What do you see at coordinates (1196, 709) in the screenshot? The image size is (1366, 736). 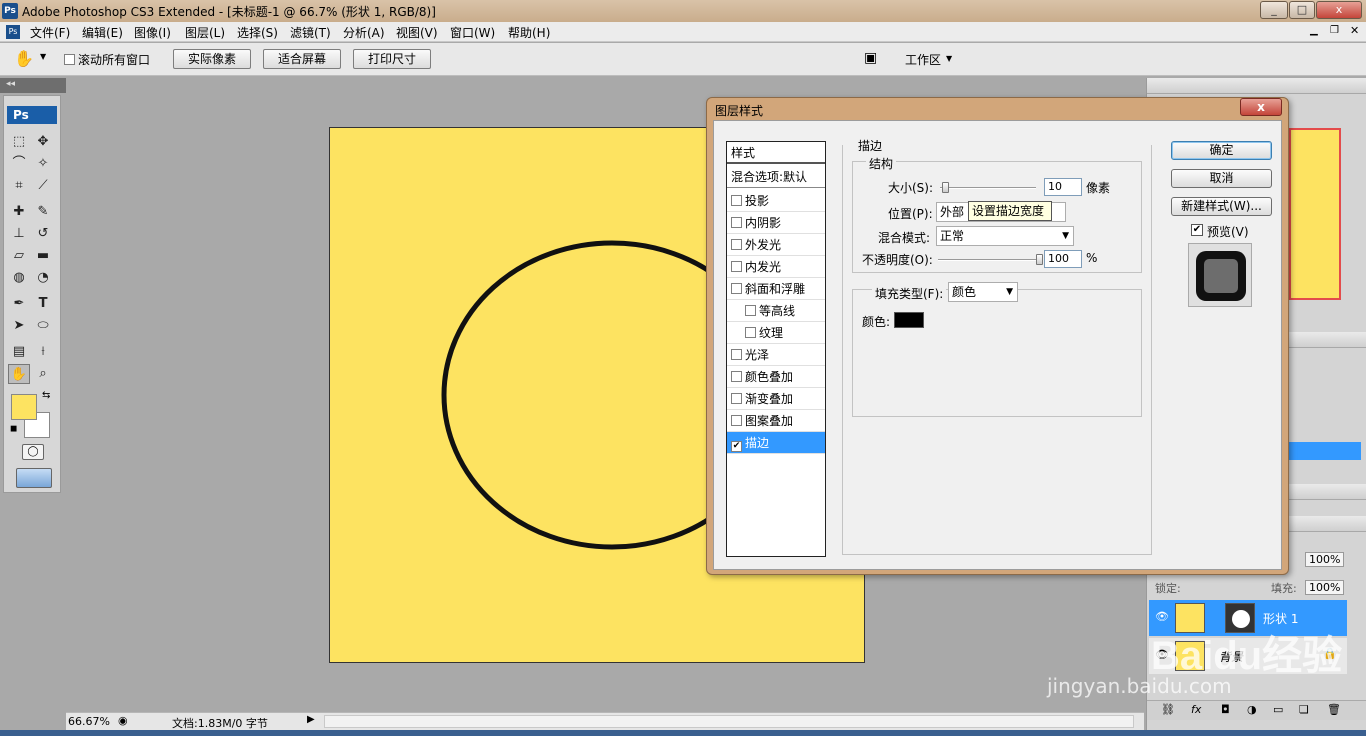 I see `fx-icon: fx` at bounding box center [1196, 709].